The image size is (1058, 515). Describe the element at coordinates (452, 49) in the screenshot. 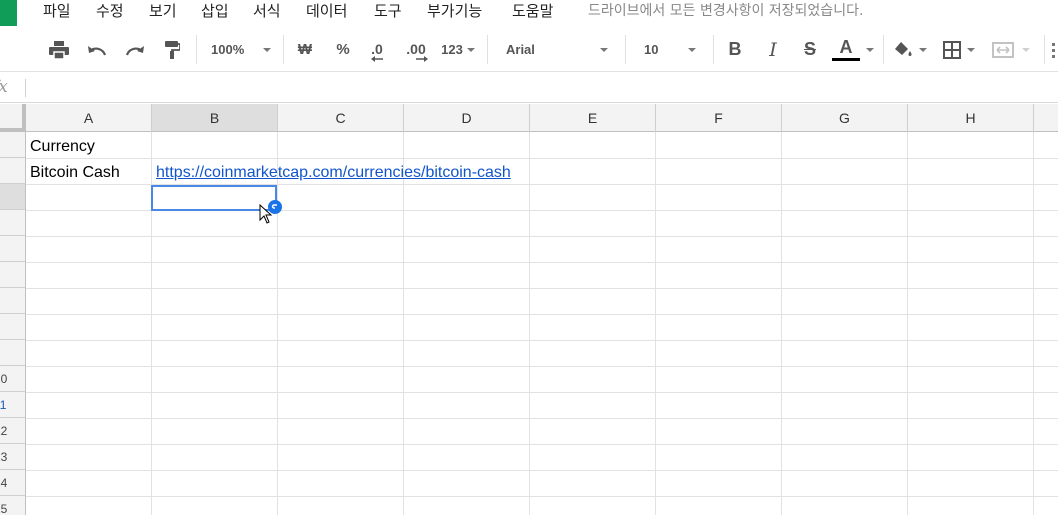

I see `number-format-label: 123` at that location.